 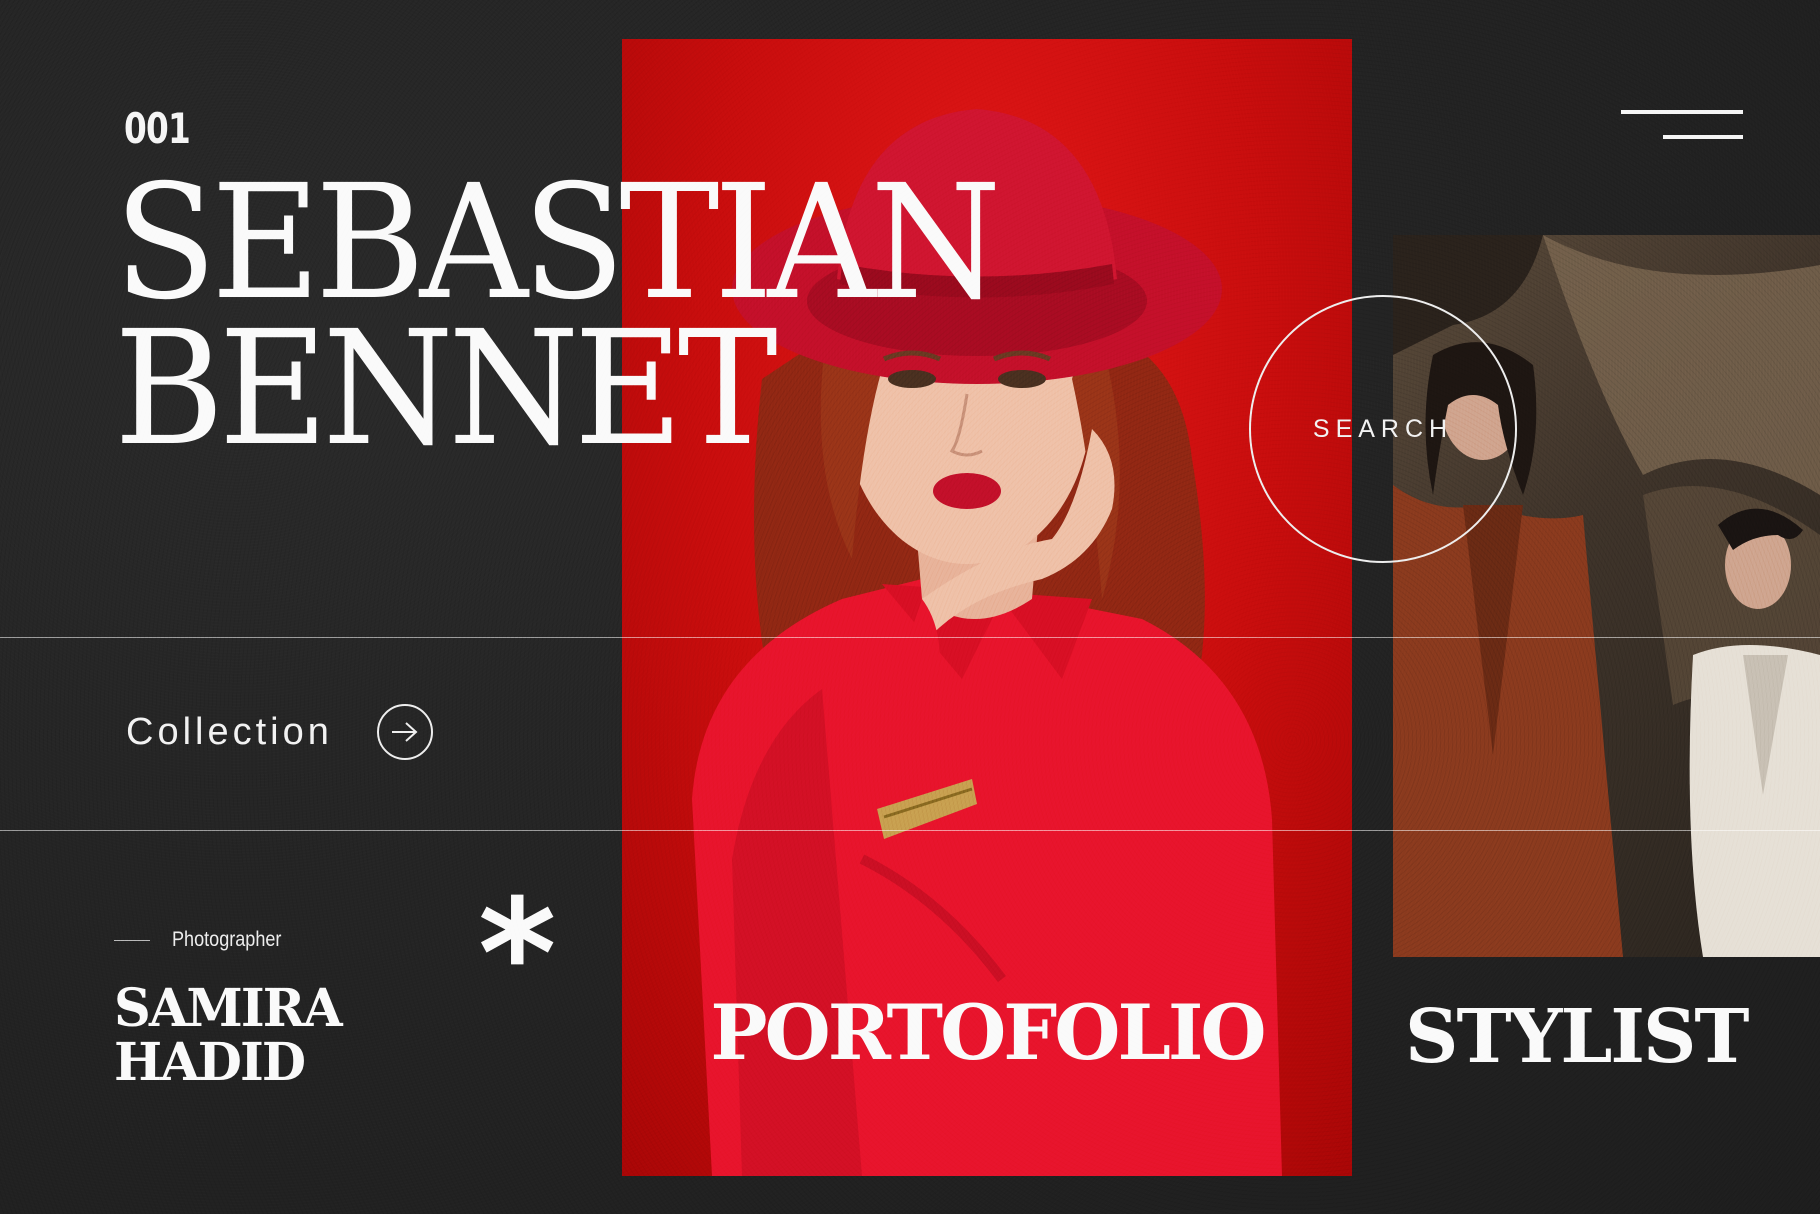 I want to click on portfolio-title: PORTOFOLIO, so click(x=987, y=1032).